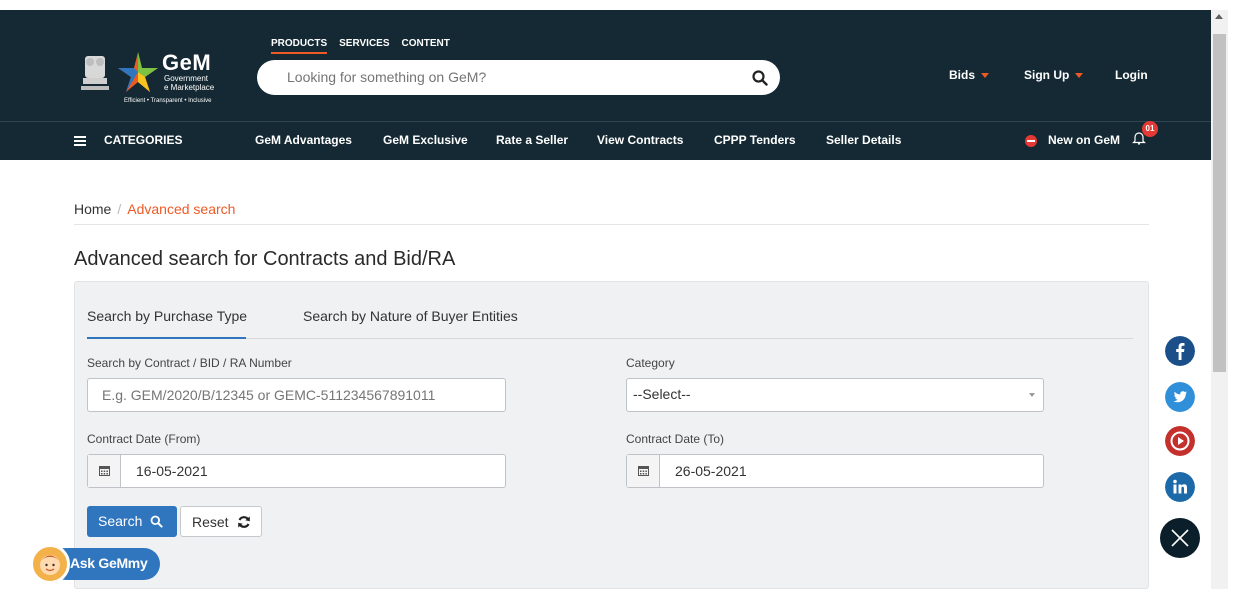 Image resolution: width=1239 pixels, height=589 pixels. Describe the element at coordinates (50, 564) in the screenshot. I see `gemmy-avatar-icon` at that location.